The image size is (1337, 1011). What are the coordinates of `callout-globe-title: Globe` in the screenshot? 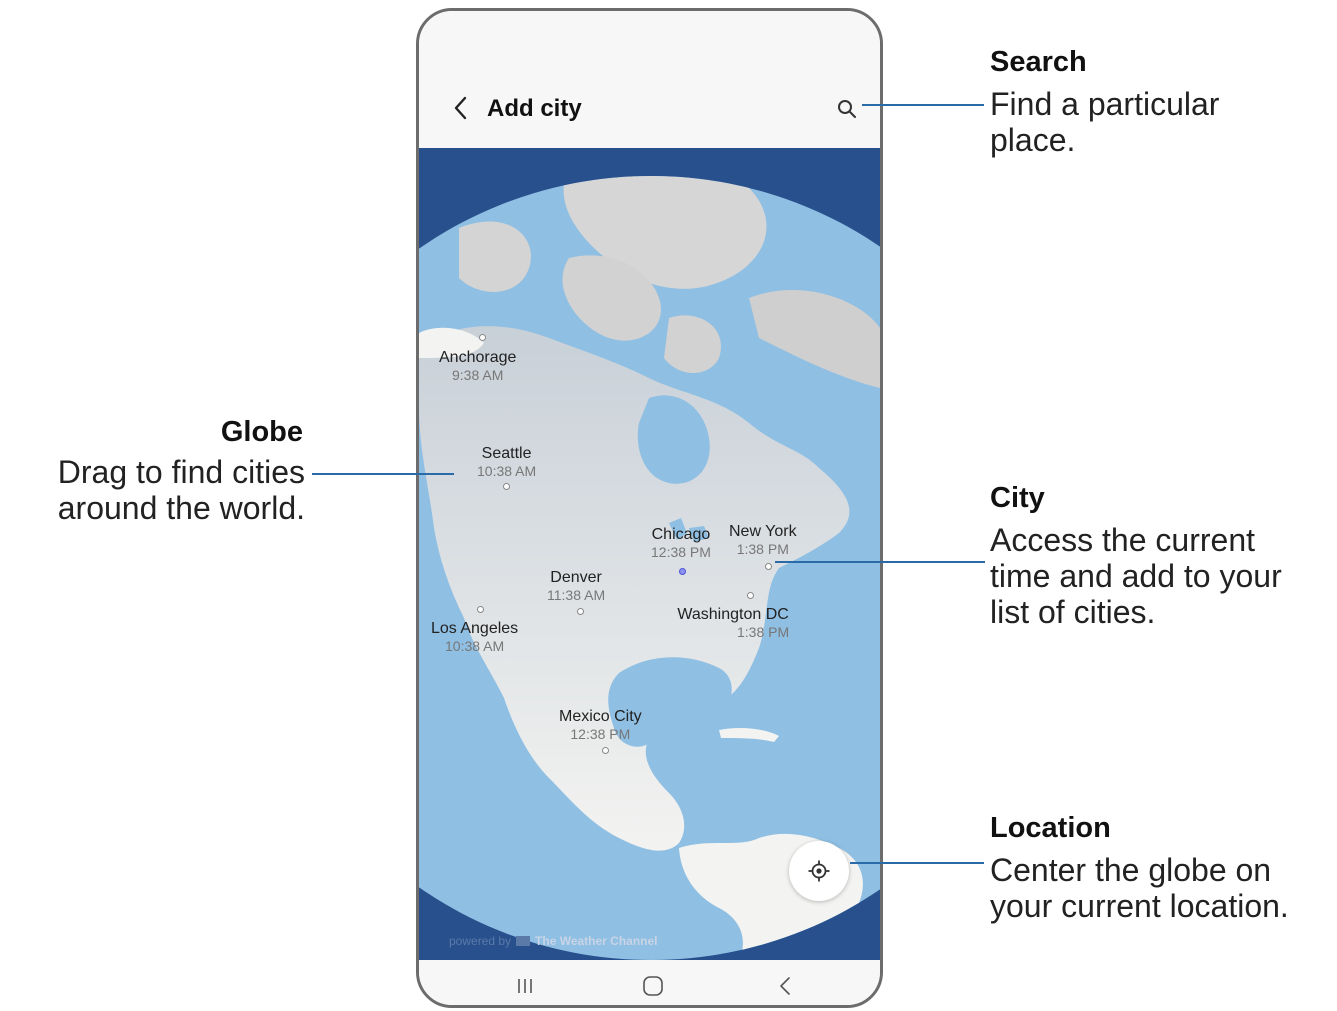 It's located at (261, 432).